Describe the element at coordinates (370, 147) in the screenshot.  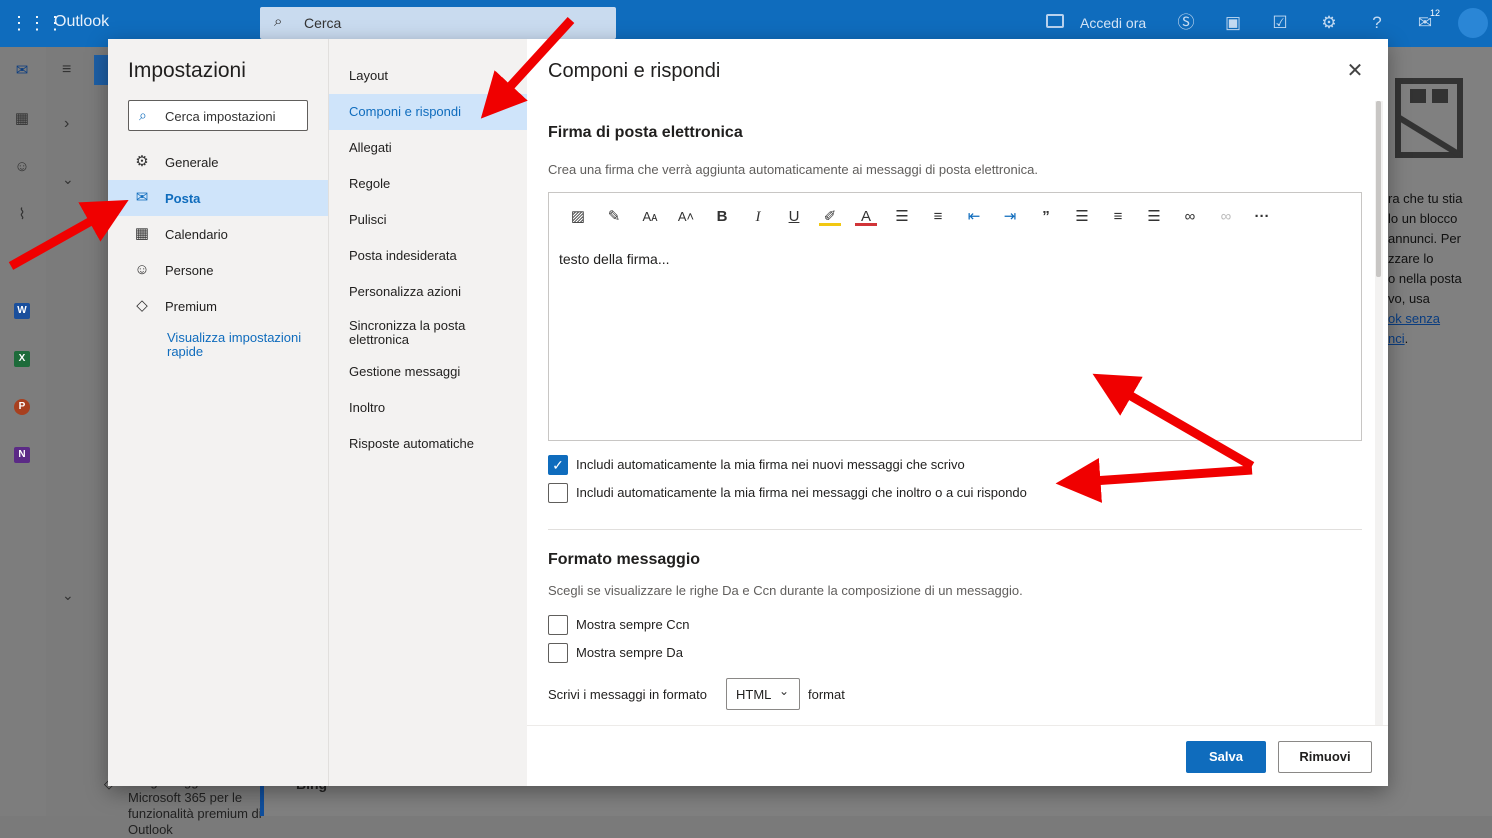
I see `subcategory-label: Allegati` at that location.